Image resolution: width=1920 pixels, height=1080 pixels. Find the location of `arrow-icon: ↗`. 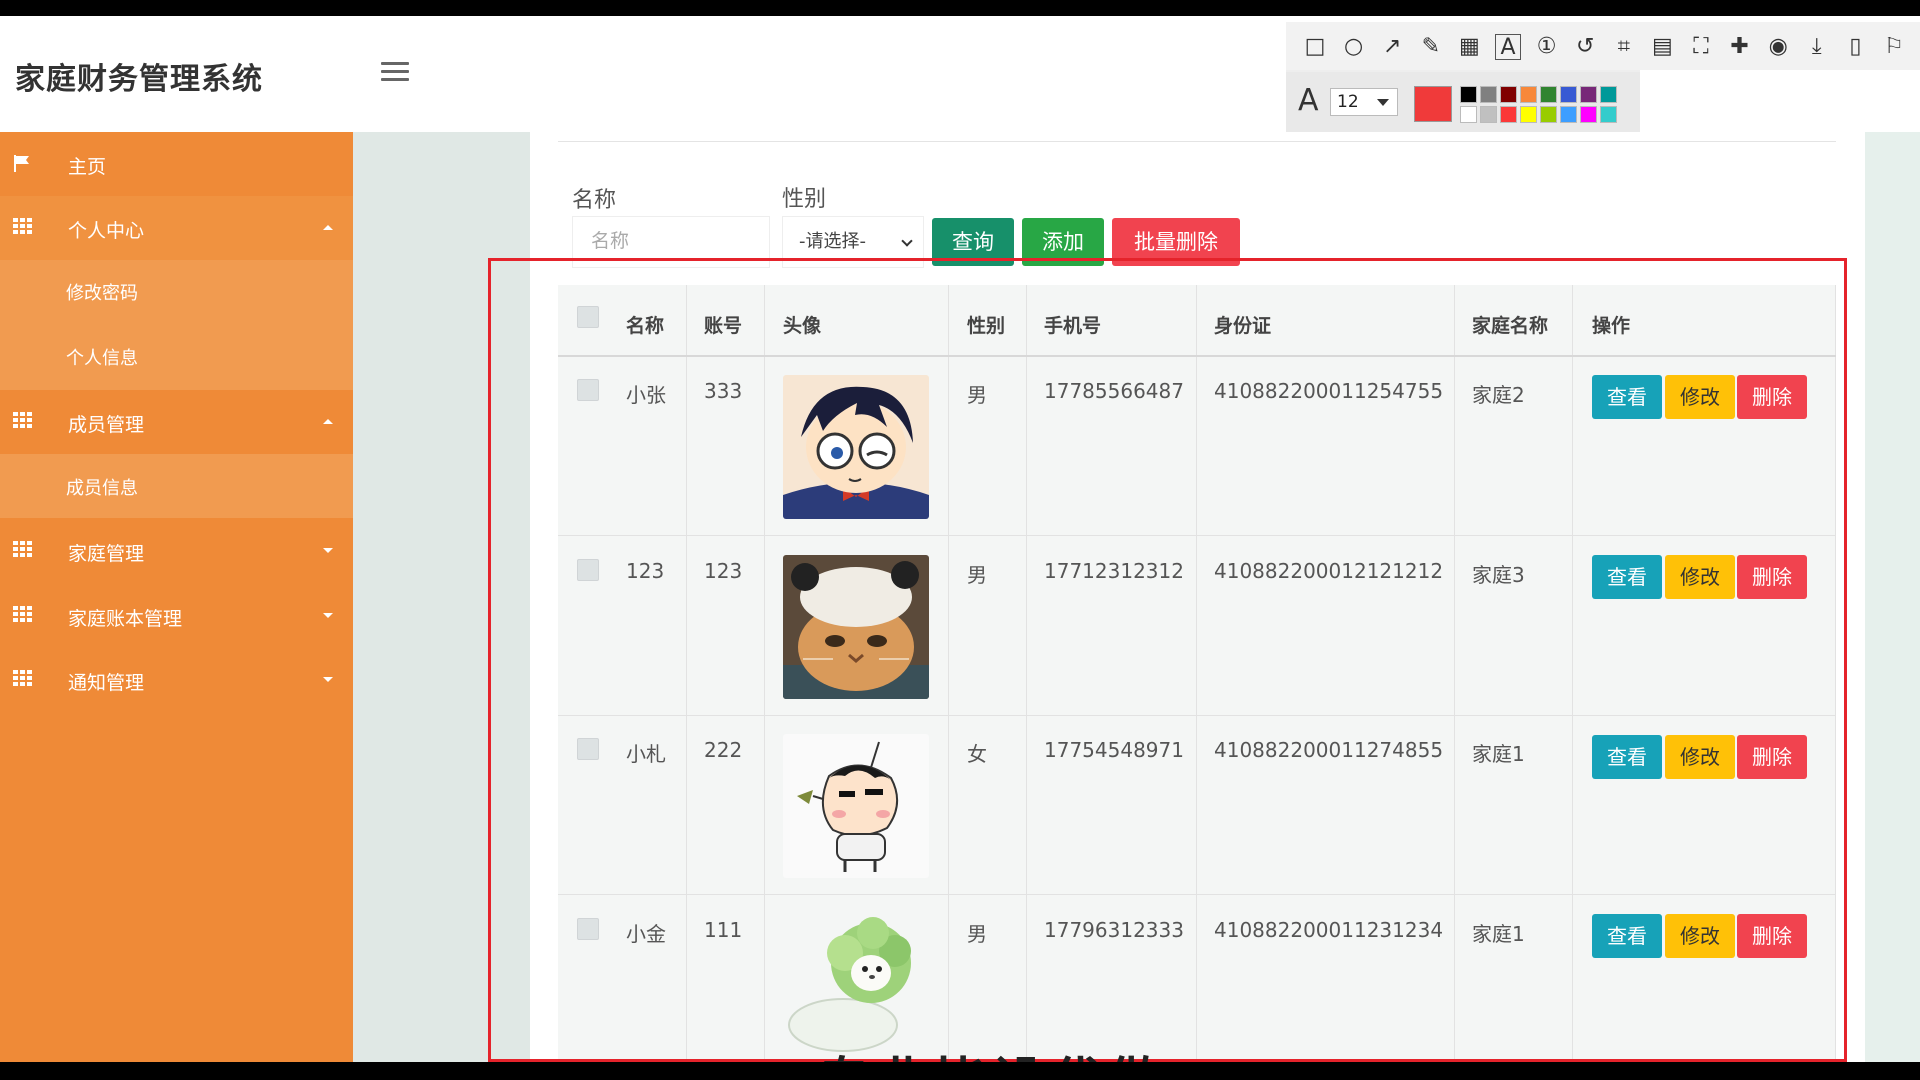

arrow-icon: ↗ is located at coordinates (1392, 47).